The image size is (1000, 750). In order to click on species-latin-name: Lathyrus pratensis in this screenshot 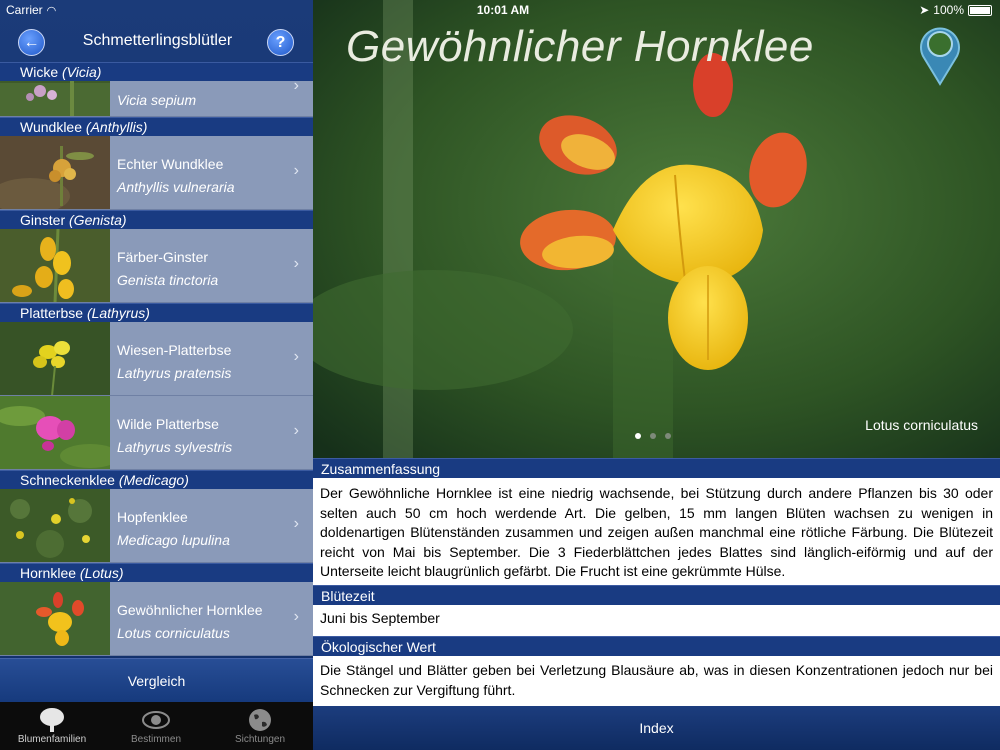, I will do `click(174, 373)`.